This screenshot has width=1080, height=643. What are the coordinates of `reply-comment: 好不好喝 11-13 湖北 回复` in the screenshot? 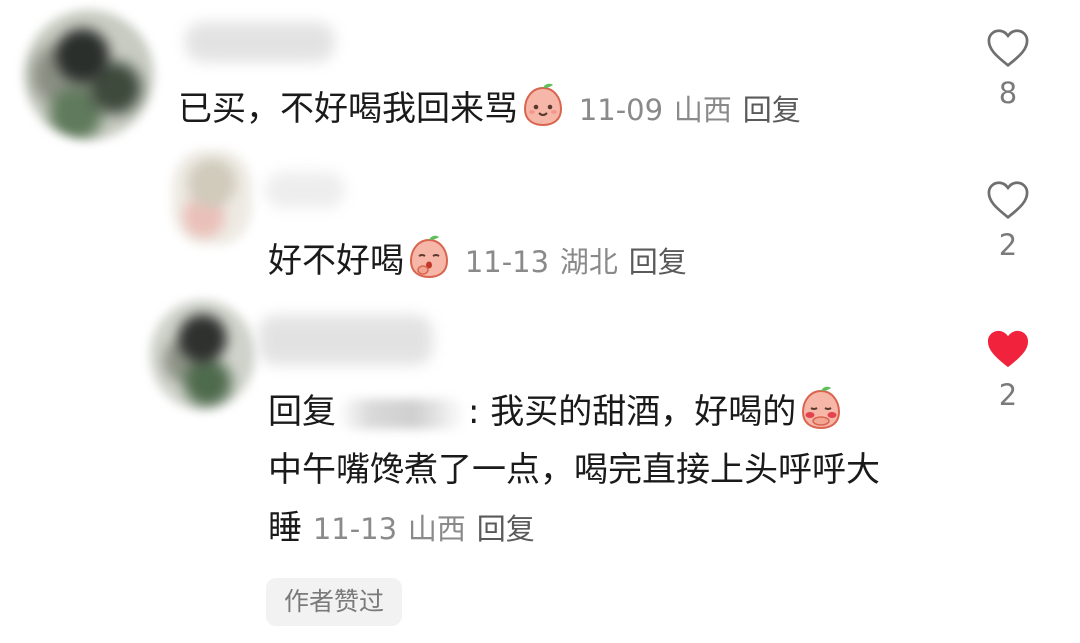 It's located at (477, 261).